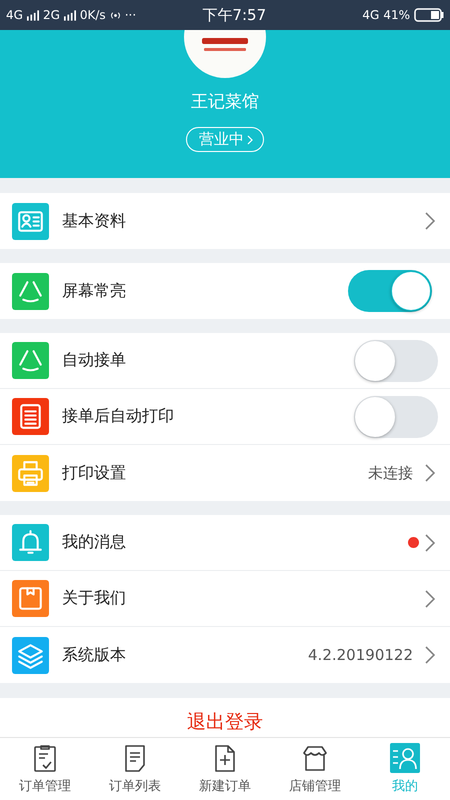  I want to click on row-label: 接单后自动打印, so click(118, 416).